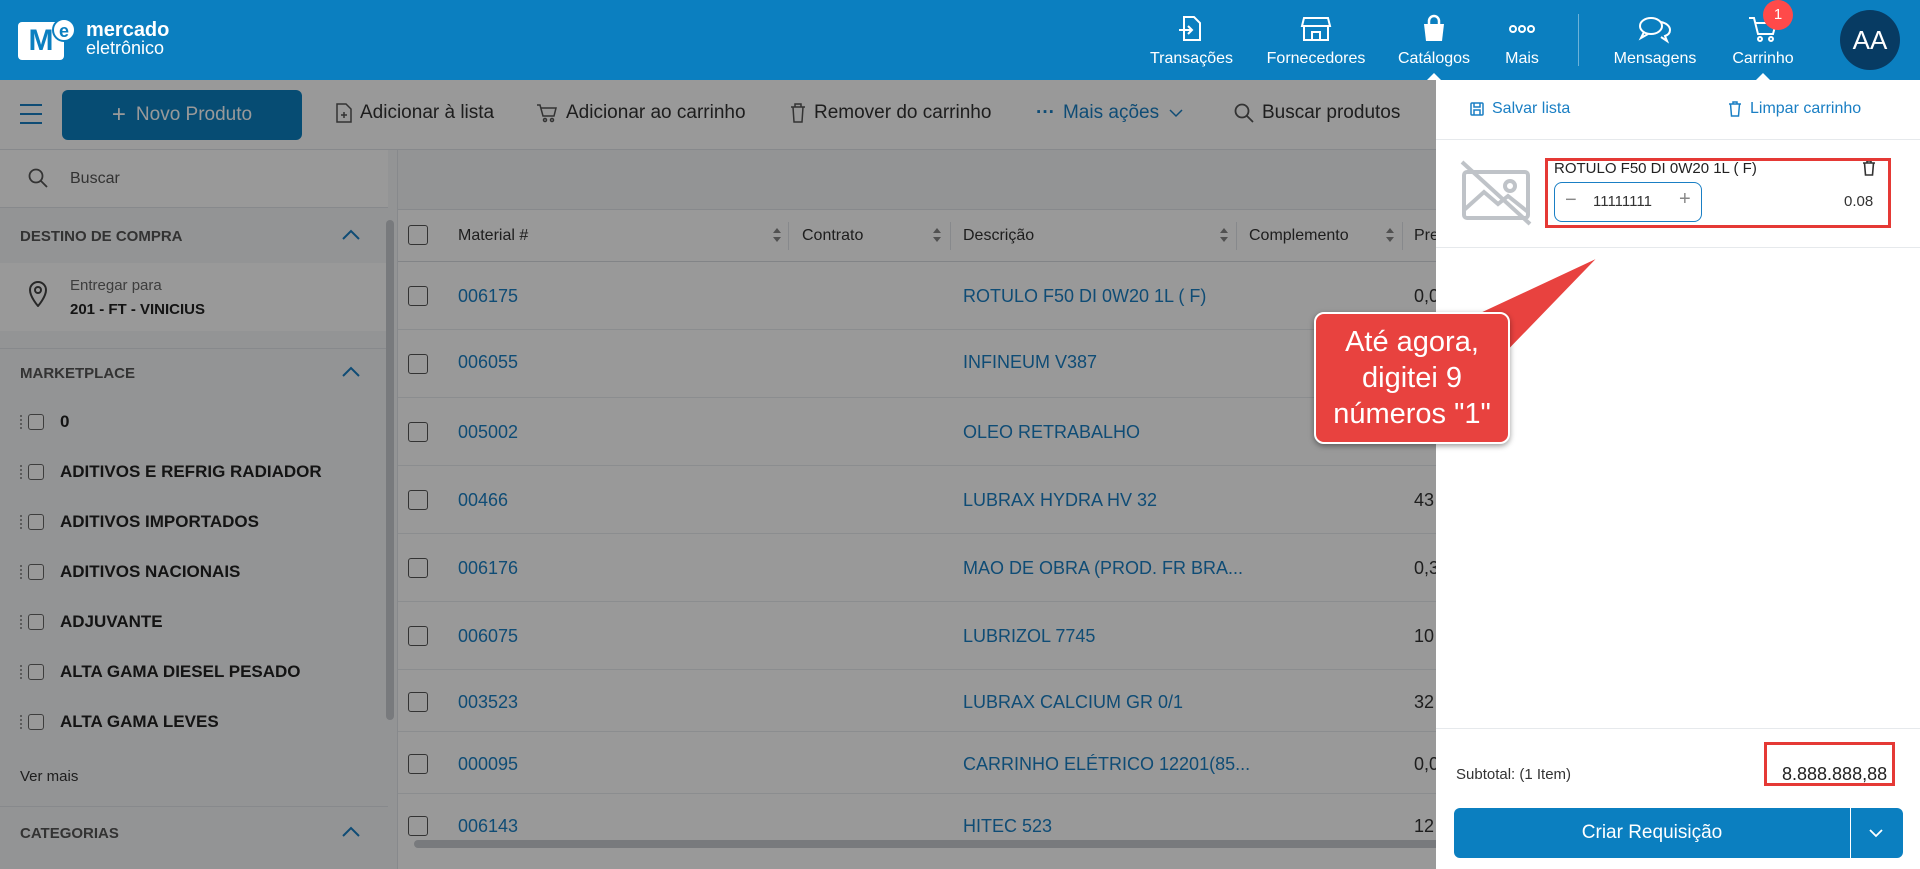 The width and height of the screenshot is (1920, 869). Describe the element at coordinates (48, 39) in the screenshot. I see `logo-mark-icon: Me` at that location.